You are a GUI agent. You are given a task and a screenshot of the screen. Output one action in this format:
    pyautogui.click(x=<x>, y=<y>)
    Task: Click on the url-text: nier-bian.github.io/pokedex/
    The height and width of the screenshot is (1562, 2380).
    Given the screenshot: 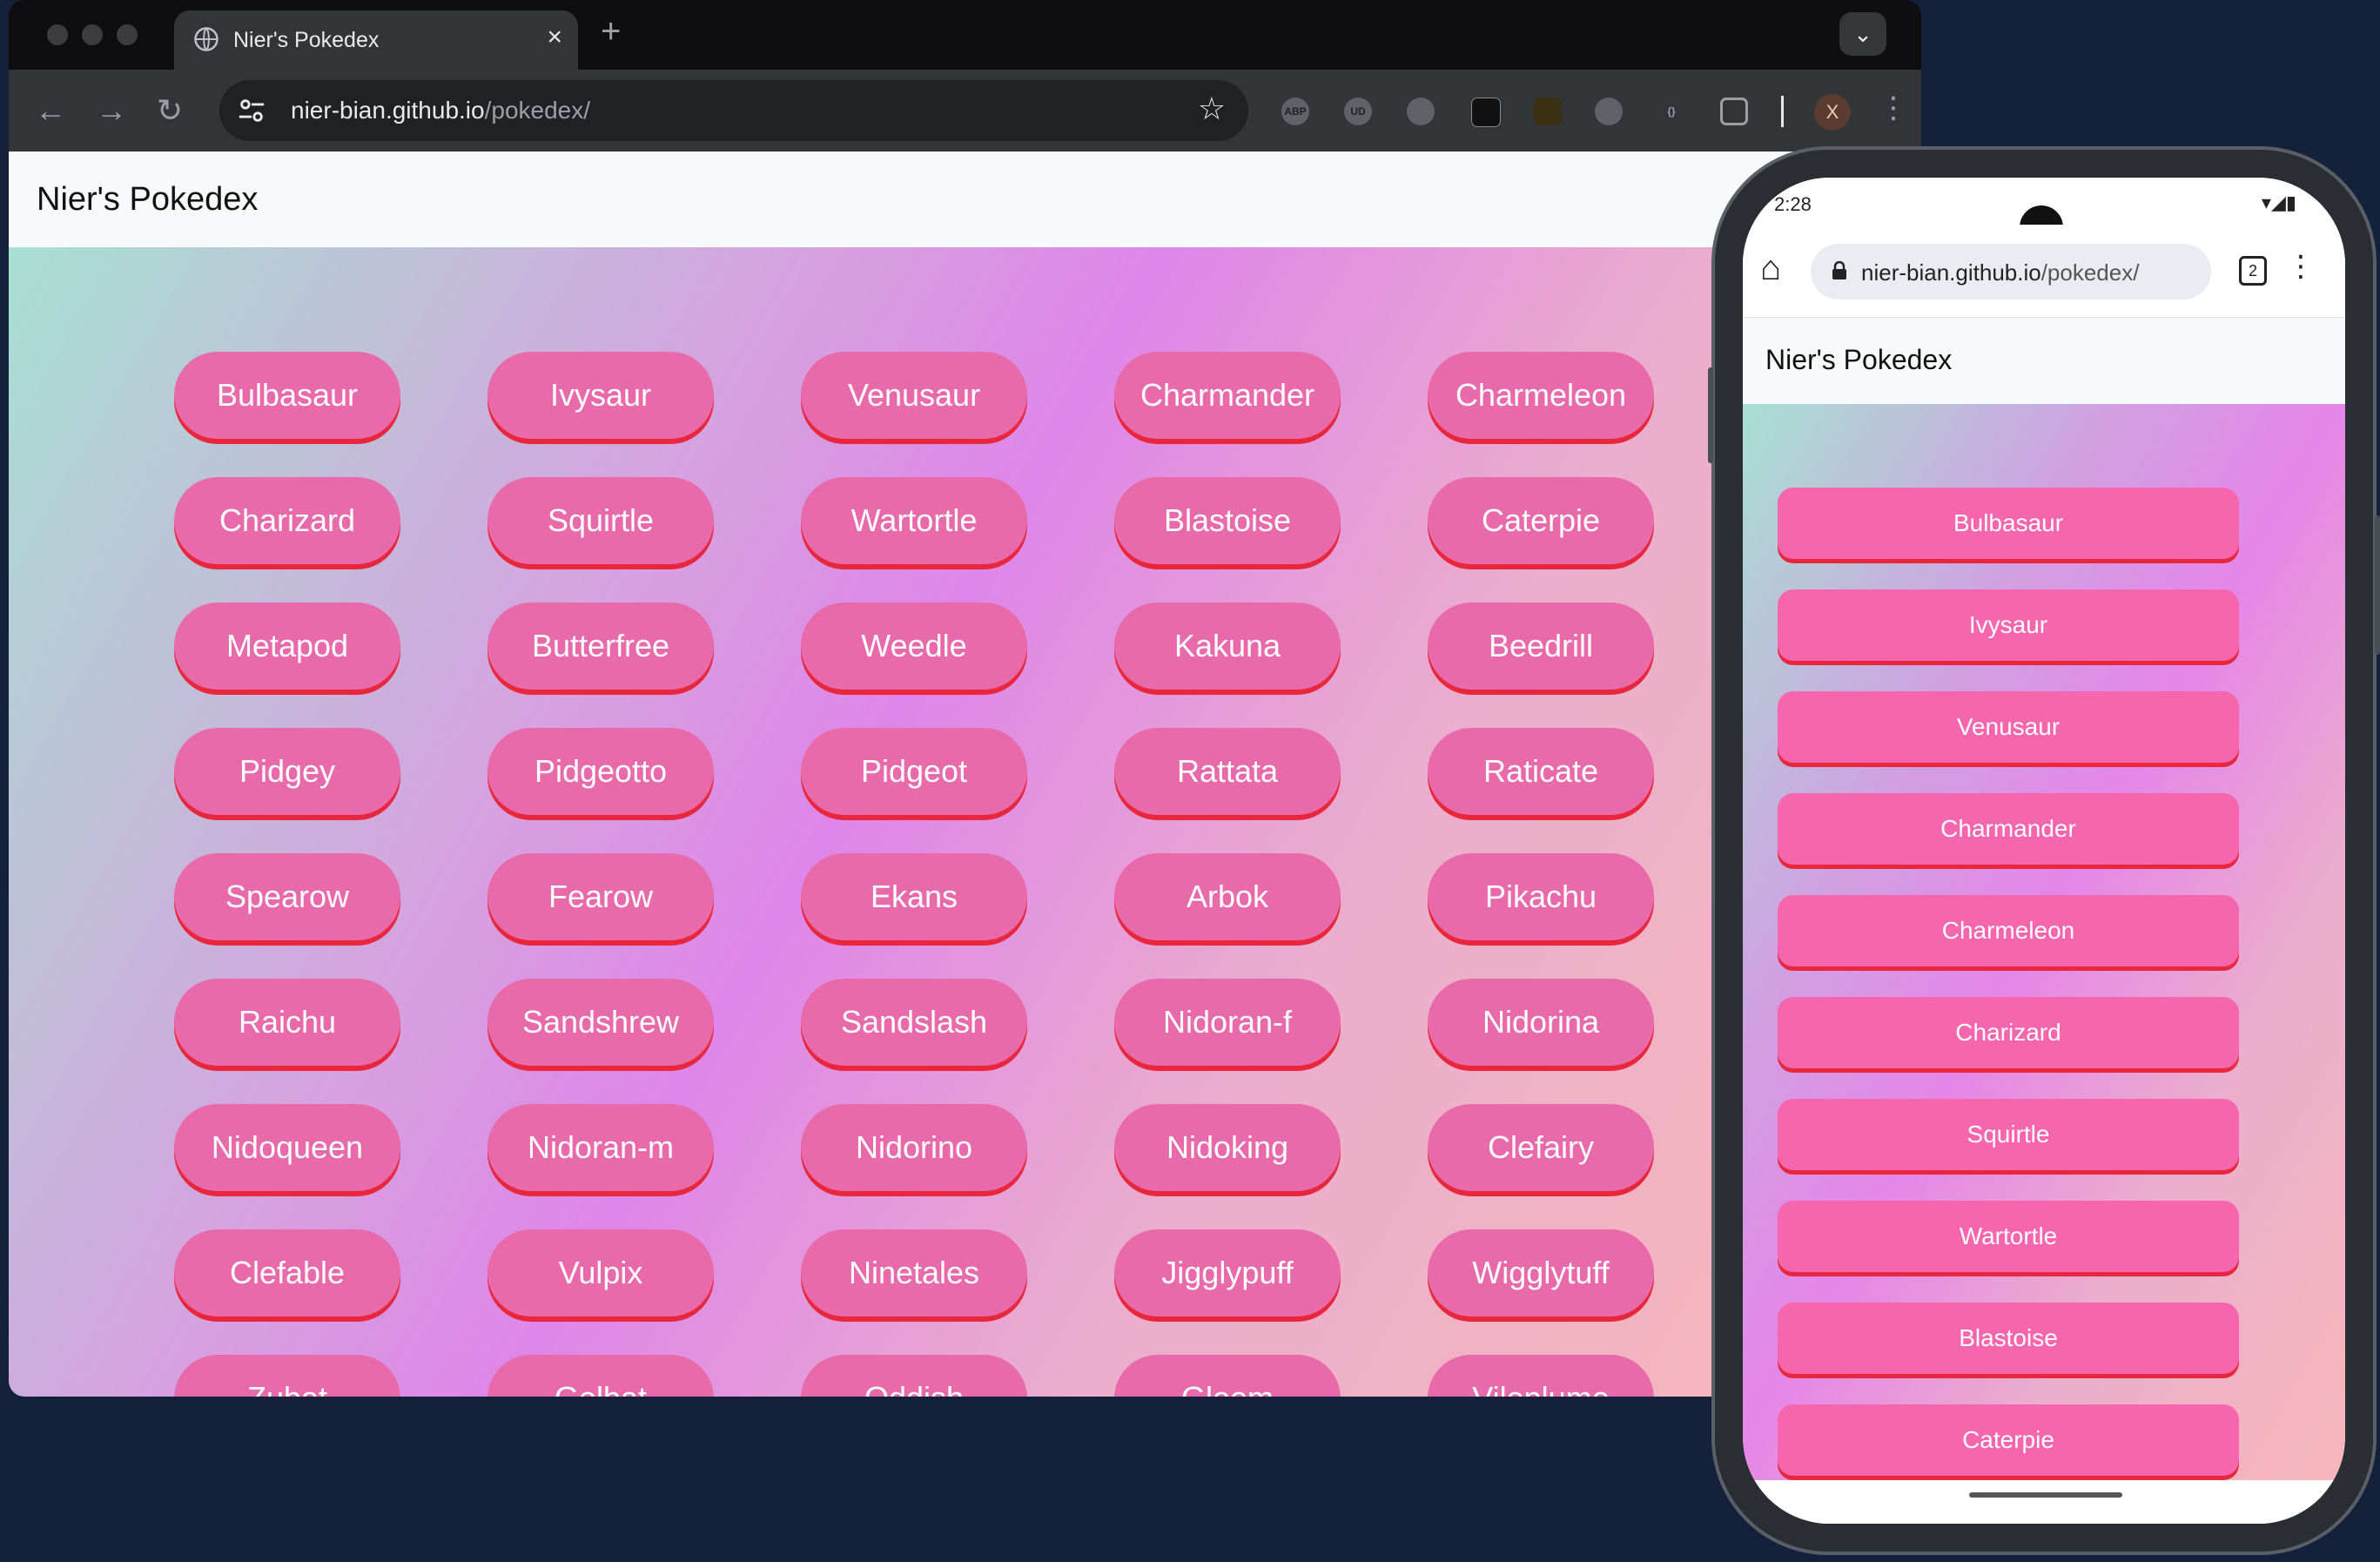 What is the action you would take?
    pyautogui.click(x=440, y=111)
    